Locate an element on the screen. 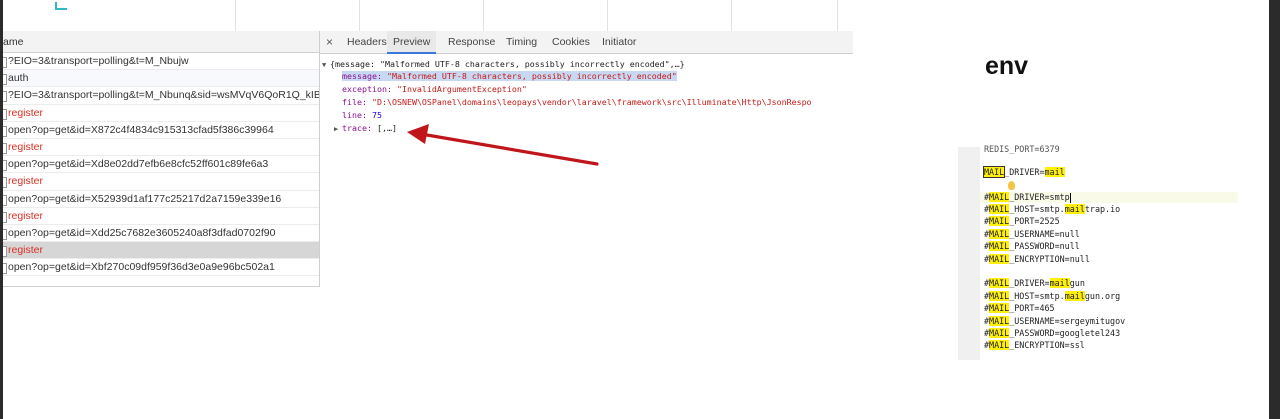  env-heading: env is located at coordinates (1007, 66).